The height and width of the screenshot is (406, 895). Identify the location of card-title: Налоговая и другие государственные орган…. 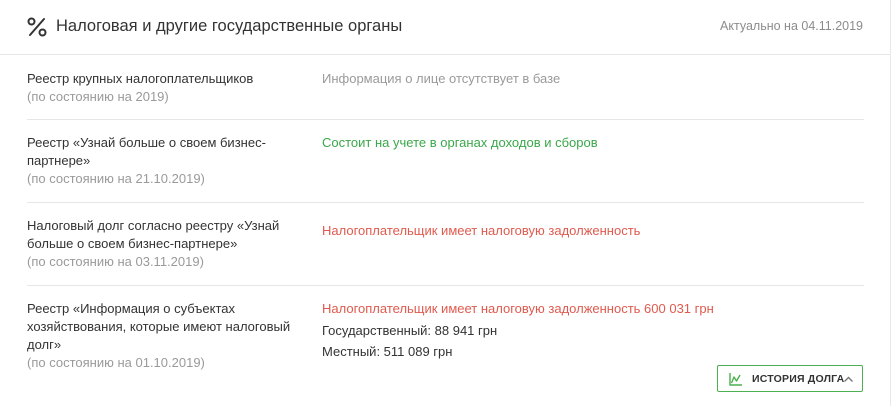
(229, 26).